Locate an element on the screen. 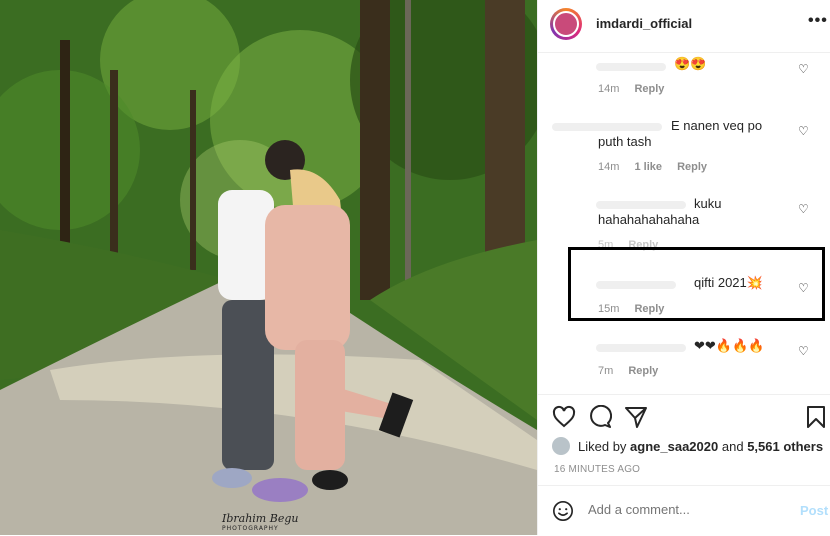 Image resolution: width=830 pixels, height=536 pixels. comment-time: 7m is located at coordinates (606, 371).